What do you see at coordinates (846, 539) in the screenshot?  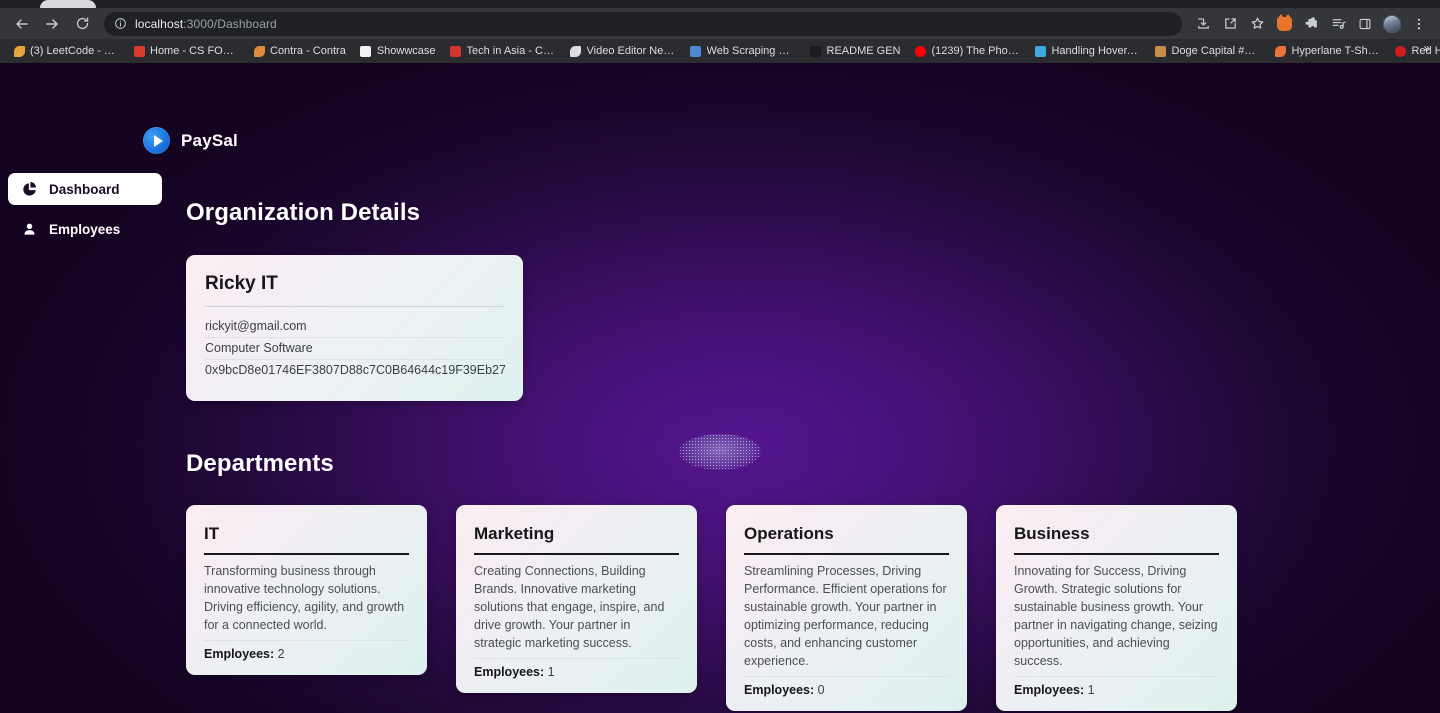 I see `department-name: Operations` at bounding box center [846, 539].